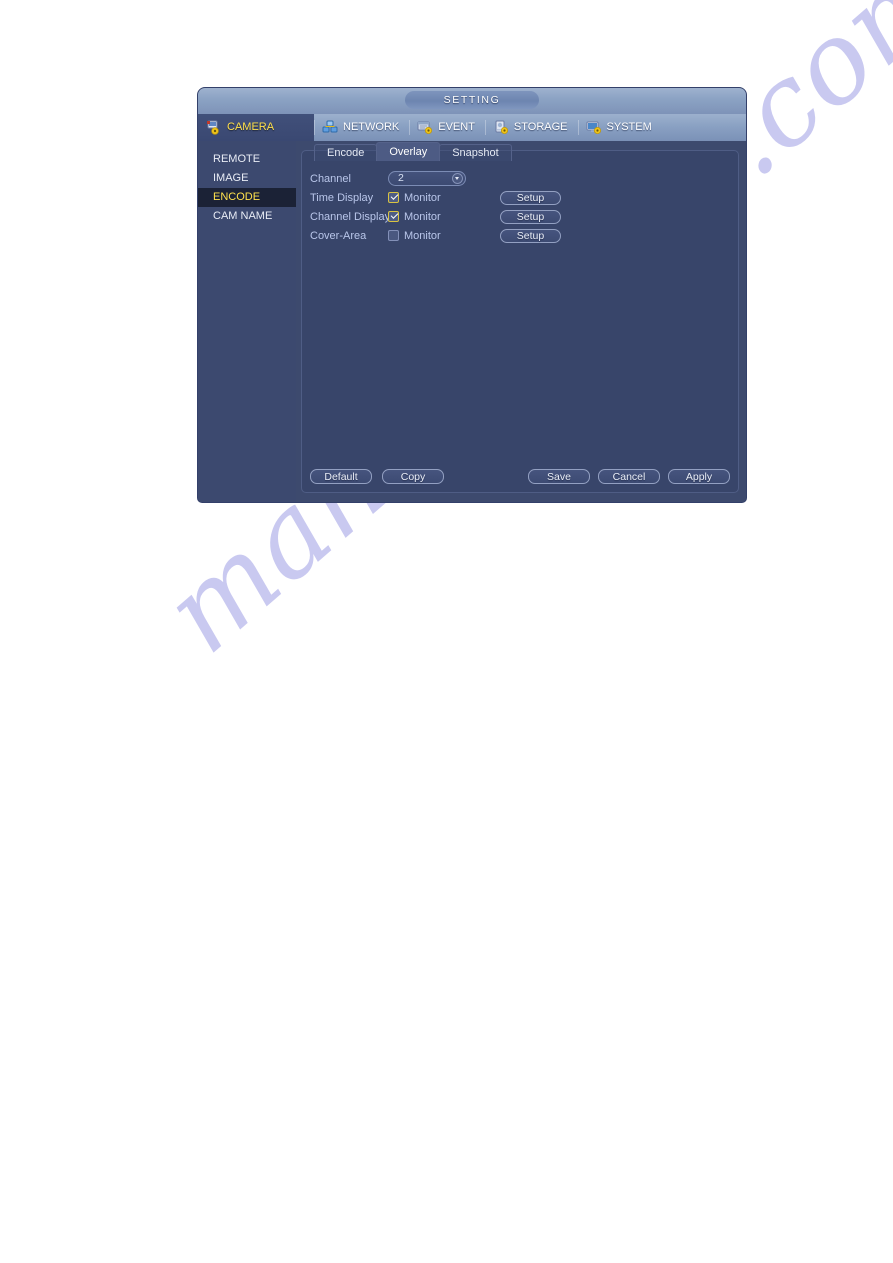  What do you see at coordinates (247, 197) in the screenshot?
I see `sidebar-item-encode: ENCODE` at bounding box center [247, 197].